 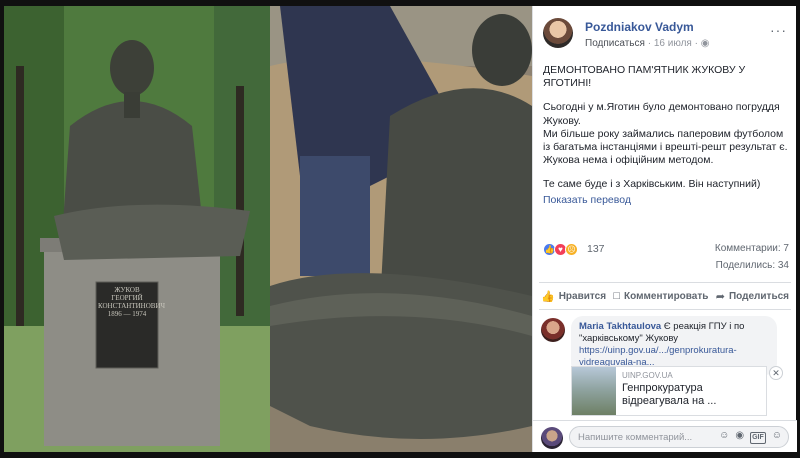 What do you see at coordinates (552, 438) in the screenshot?
I see `my-avatar` at bounding box center [552, 438].